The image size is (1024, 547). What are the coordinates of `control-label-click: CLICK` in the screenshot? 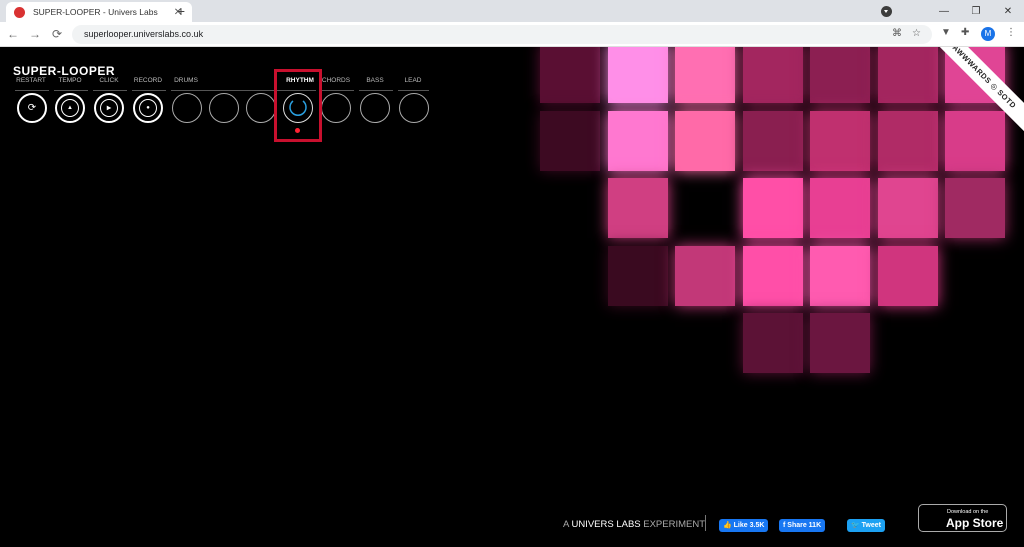 It's located at (109, 80).